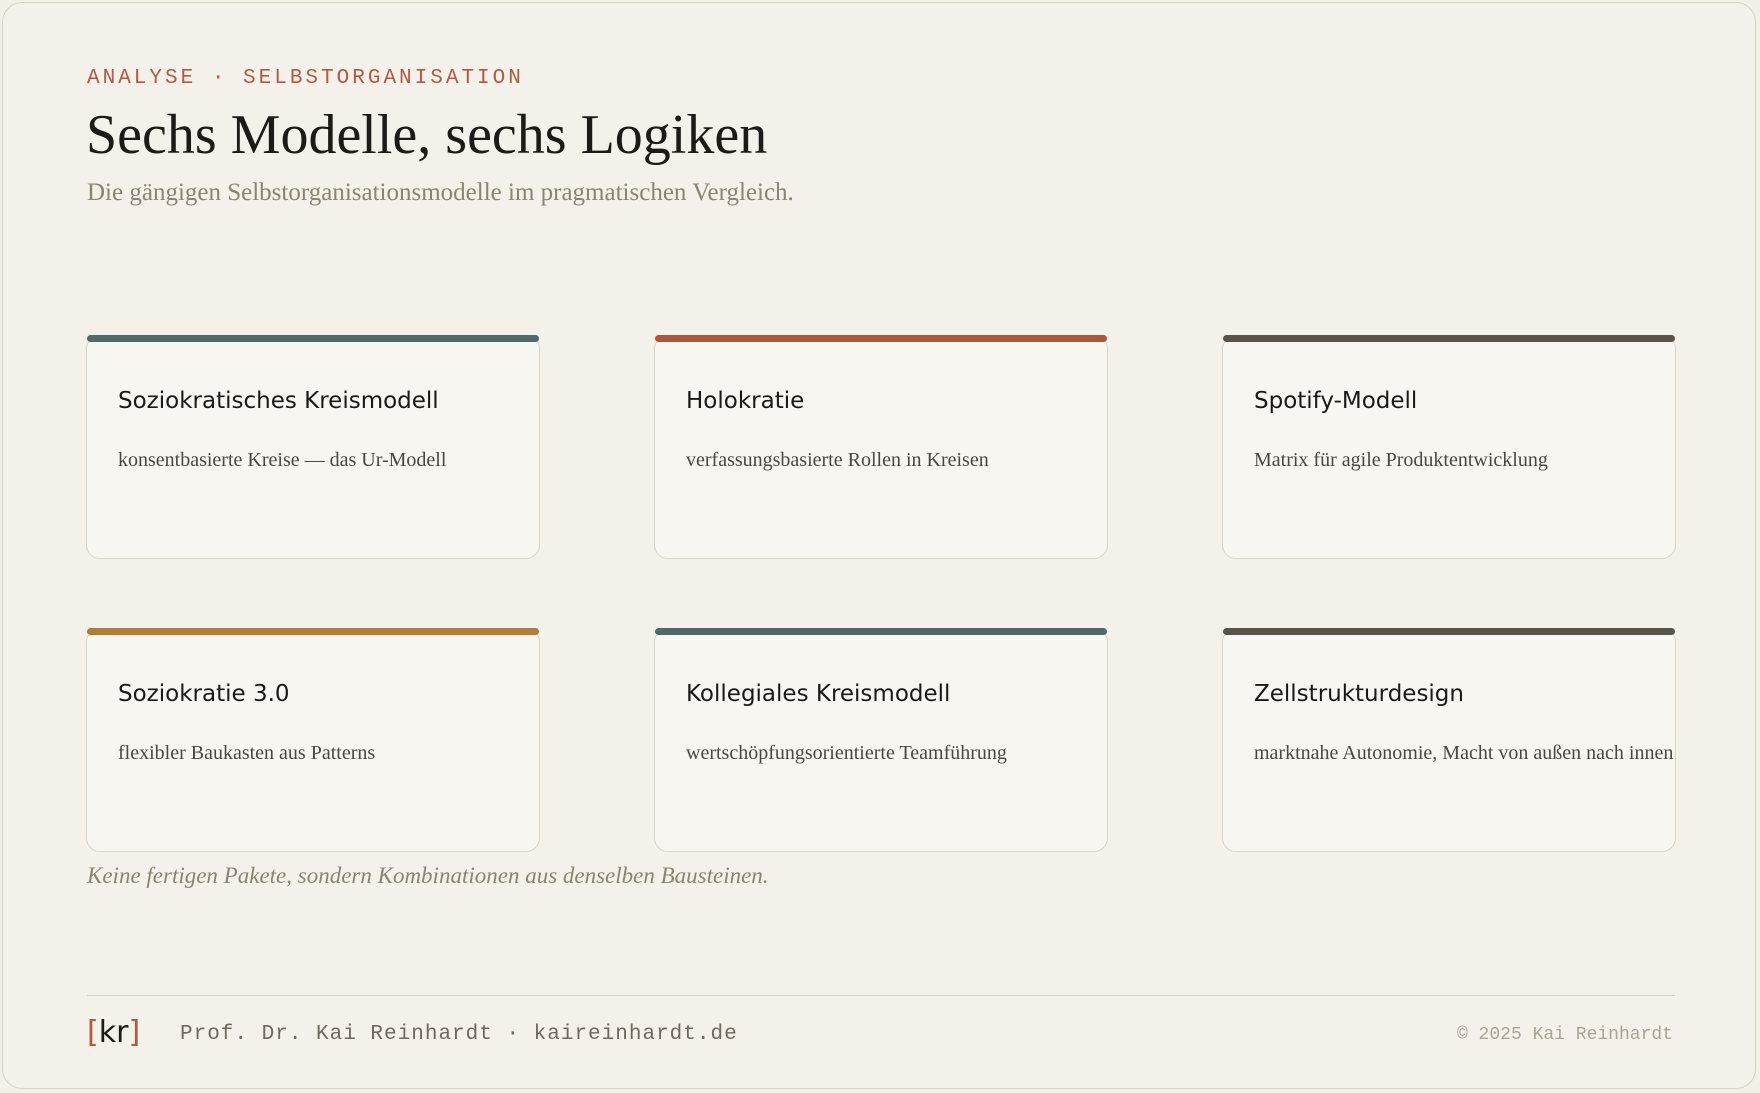 This screenshot has height=1093, width=1760. I want to click on card-title: Spotify-Modell, so click(1336, 401).